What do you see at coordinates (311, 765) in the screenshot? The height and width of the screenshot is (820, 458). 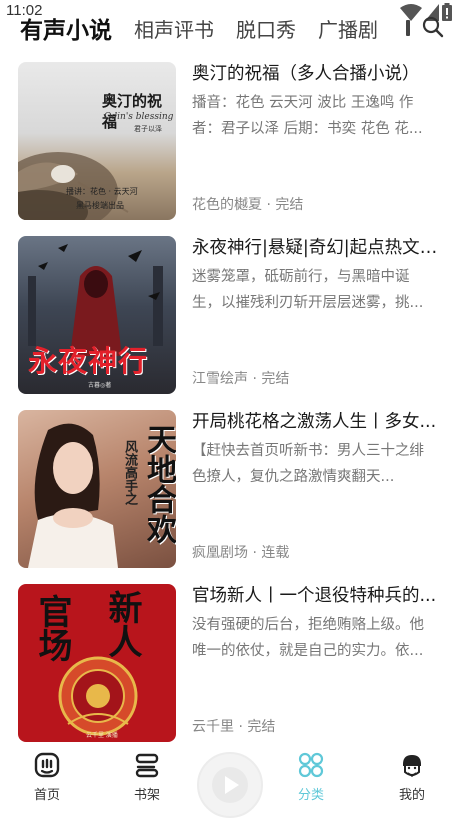 I see `category-icon` at bounding box center [311, 765].